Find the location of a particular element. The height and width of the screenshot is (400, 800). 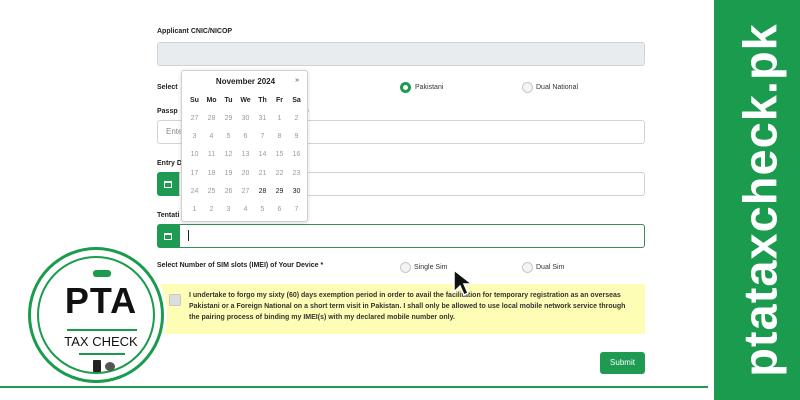

weekday-label: Sa is located at coordinates (296, 100).